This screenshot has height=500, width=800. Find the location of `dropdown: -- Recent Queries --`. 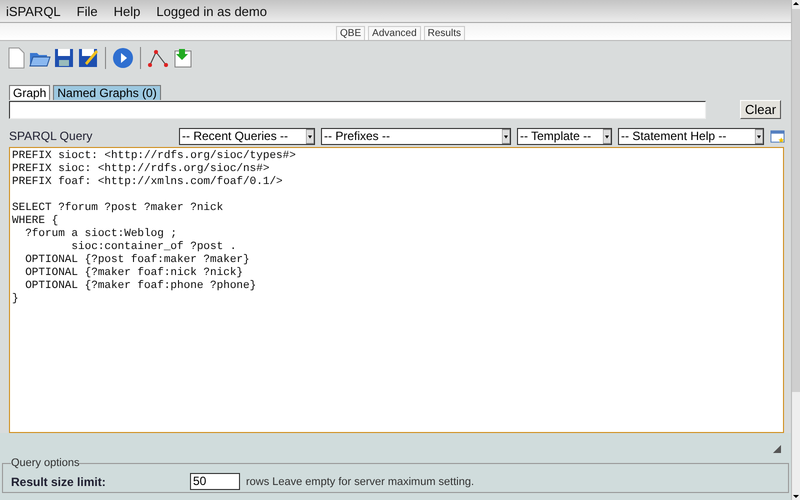

dropdown: -- Recent Queries -- is located at coordinates (247, 136).